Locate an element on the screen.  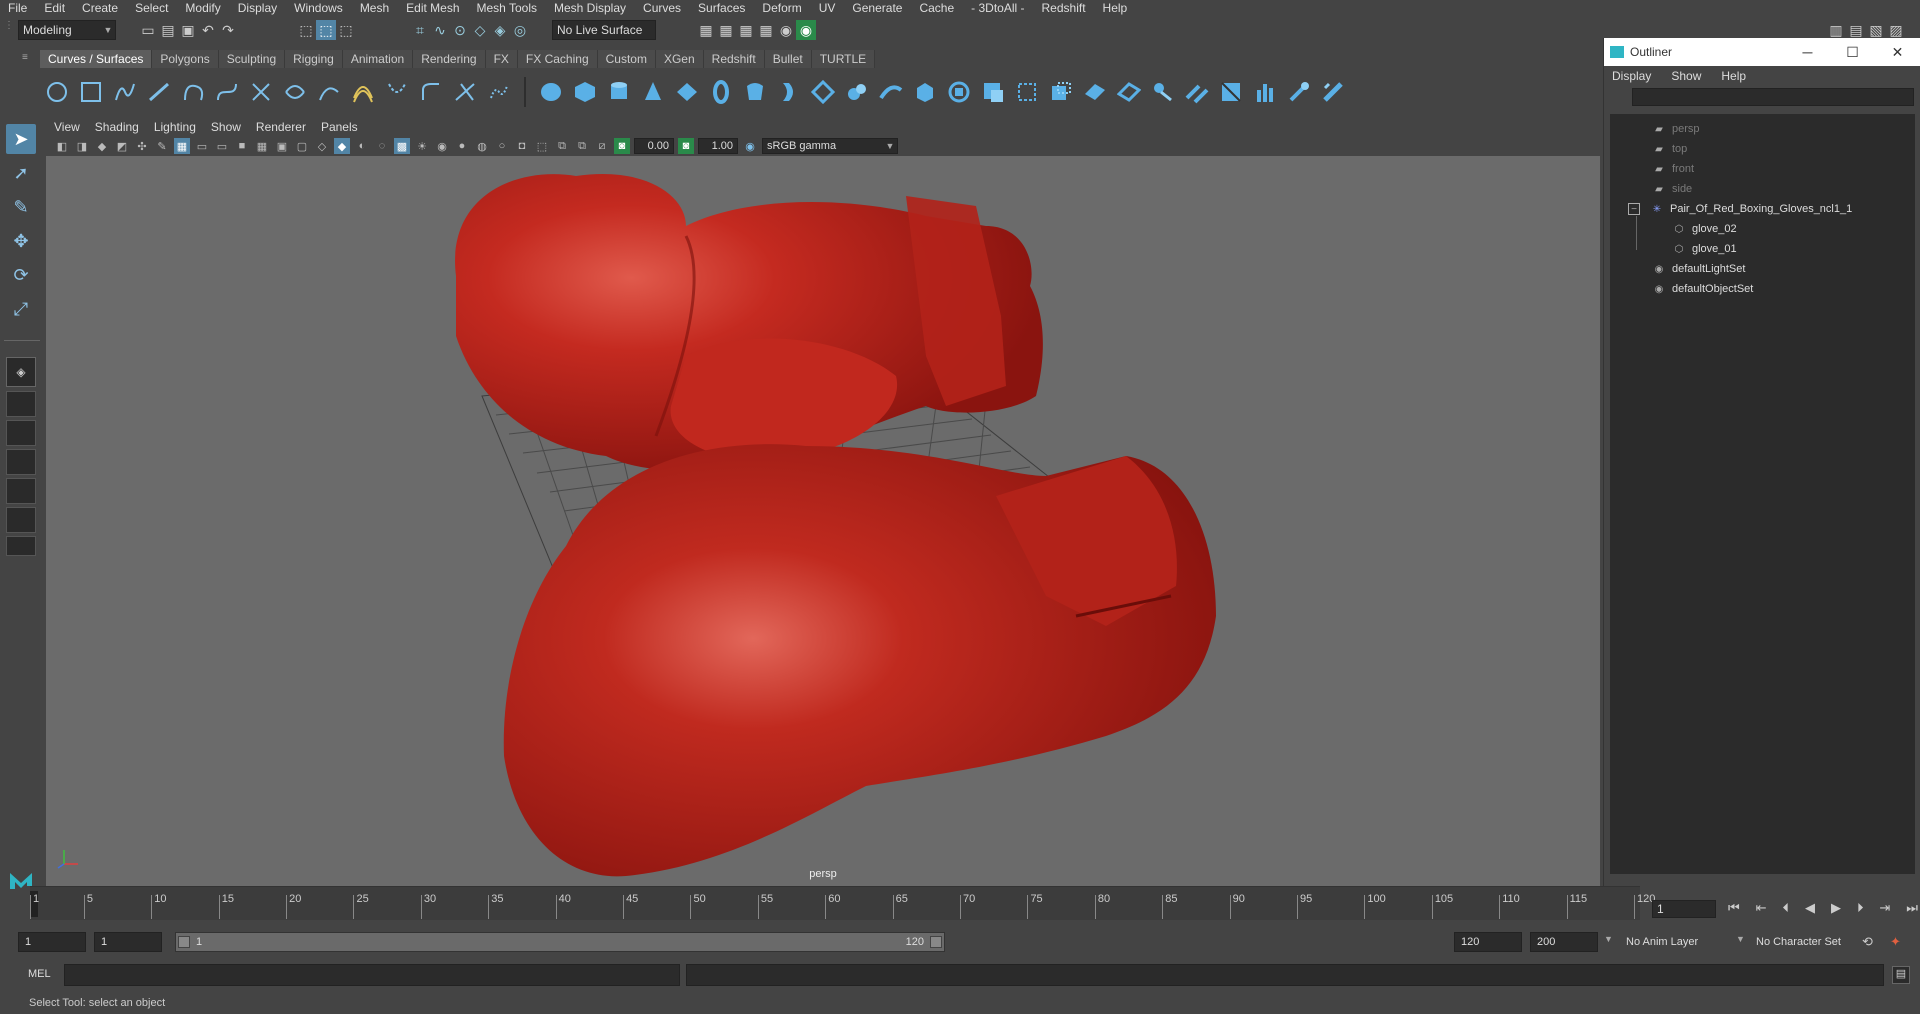
safe-action-icon: ▣ is located at coordinates (282, 146).